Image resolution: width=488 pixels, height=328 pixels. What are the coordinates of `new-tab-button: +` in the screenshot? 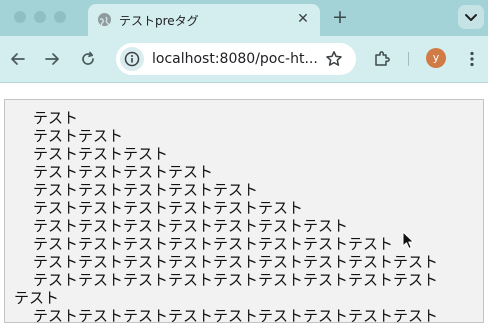 It's located at (340, 17).